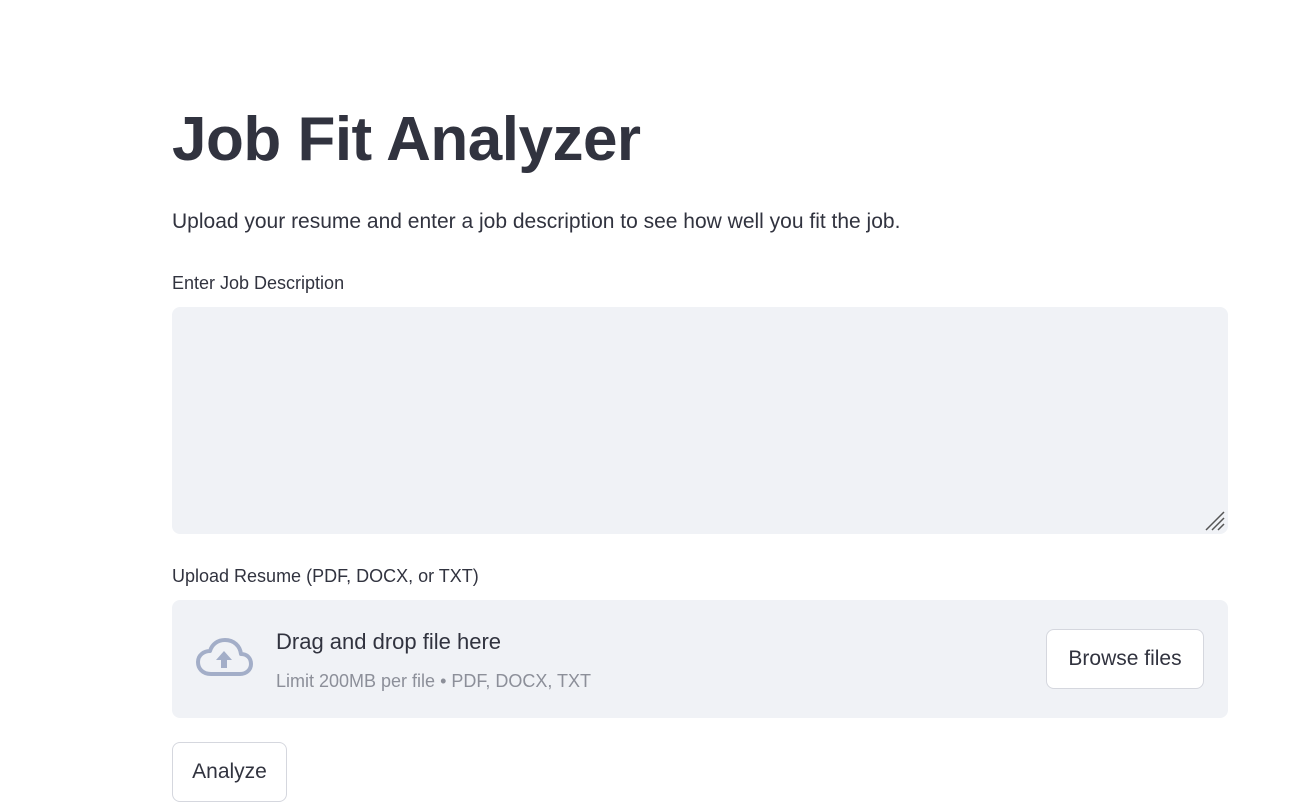 This screenshot has height=810, width=1311. I want to click on analyze-button: Analyze, so click(229, 772).